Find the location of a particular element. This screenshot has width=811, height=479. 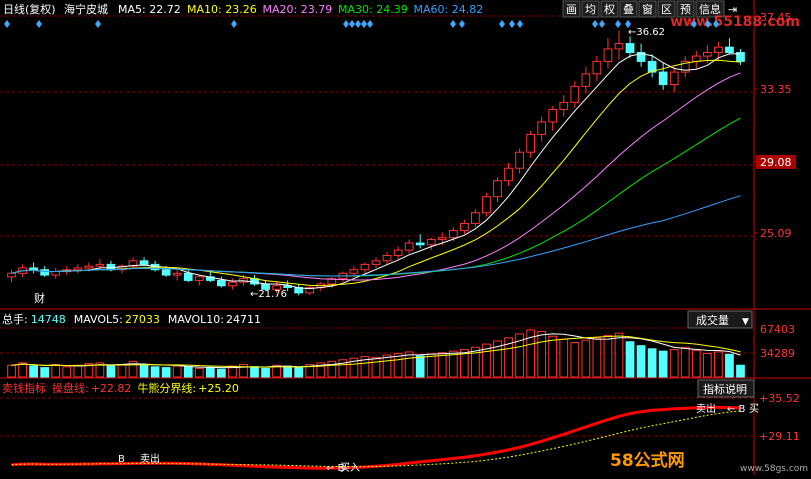

indicator-explain-button: 指标说明 is located at coordinates (726, 388).